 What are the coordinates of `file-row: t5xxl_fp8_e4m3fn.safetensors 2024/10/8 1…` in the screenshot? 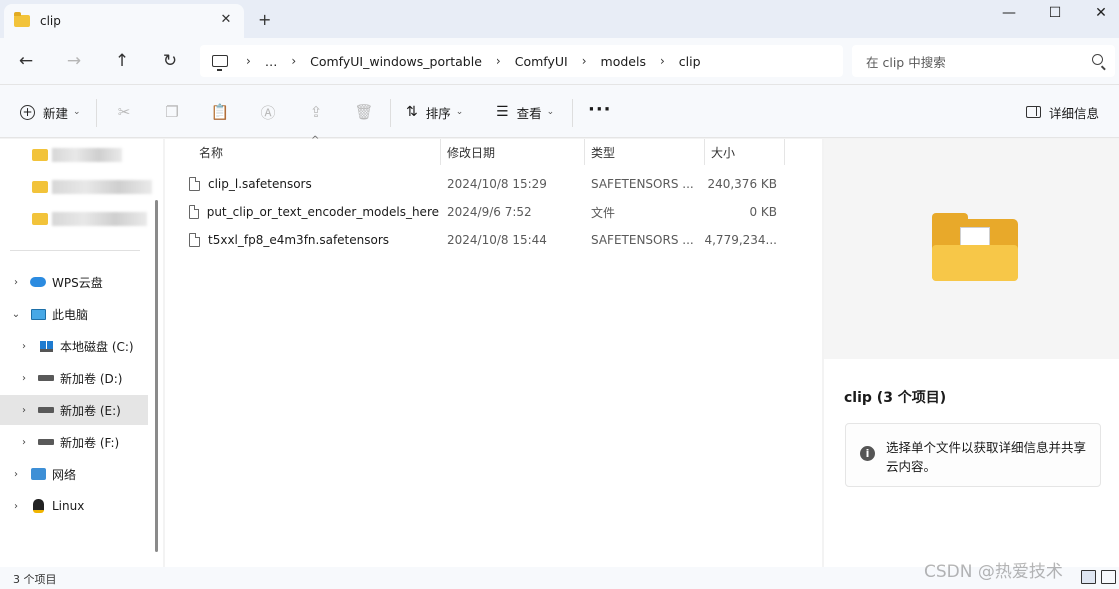 It's located at (493, 240).